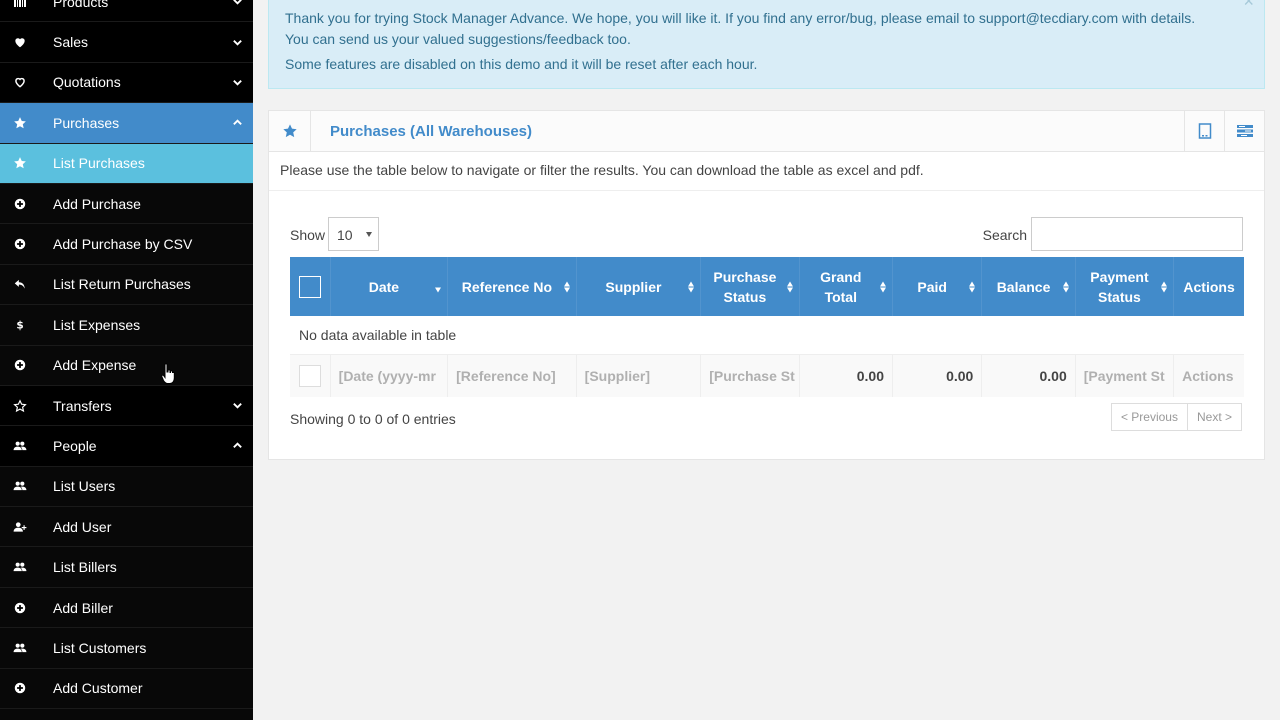 Image resolution: width=1280 pixels, height=720 pixels. Describe the element at coordinates (846, 286) in the screenshot. I see `column-header-grand-total: Grand Total` at that location.